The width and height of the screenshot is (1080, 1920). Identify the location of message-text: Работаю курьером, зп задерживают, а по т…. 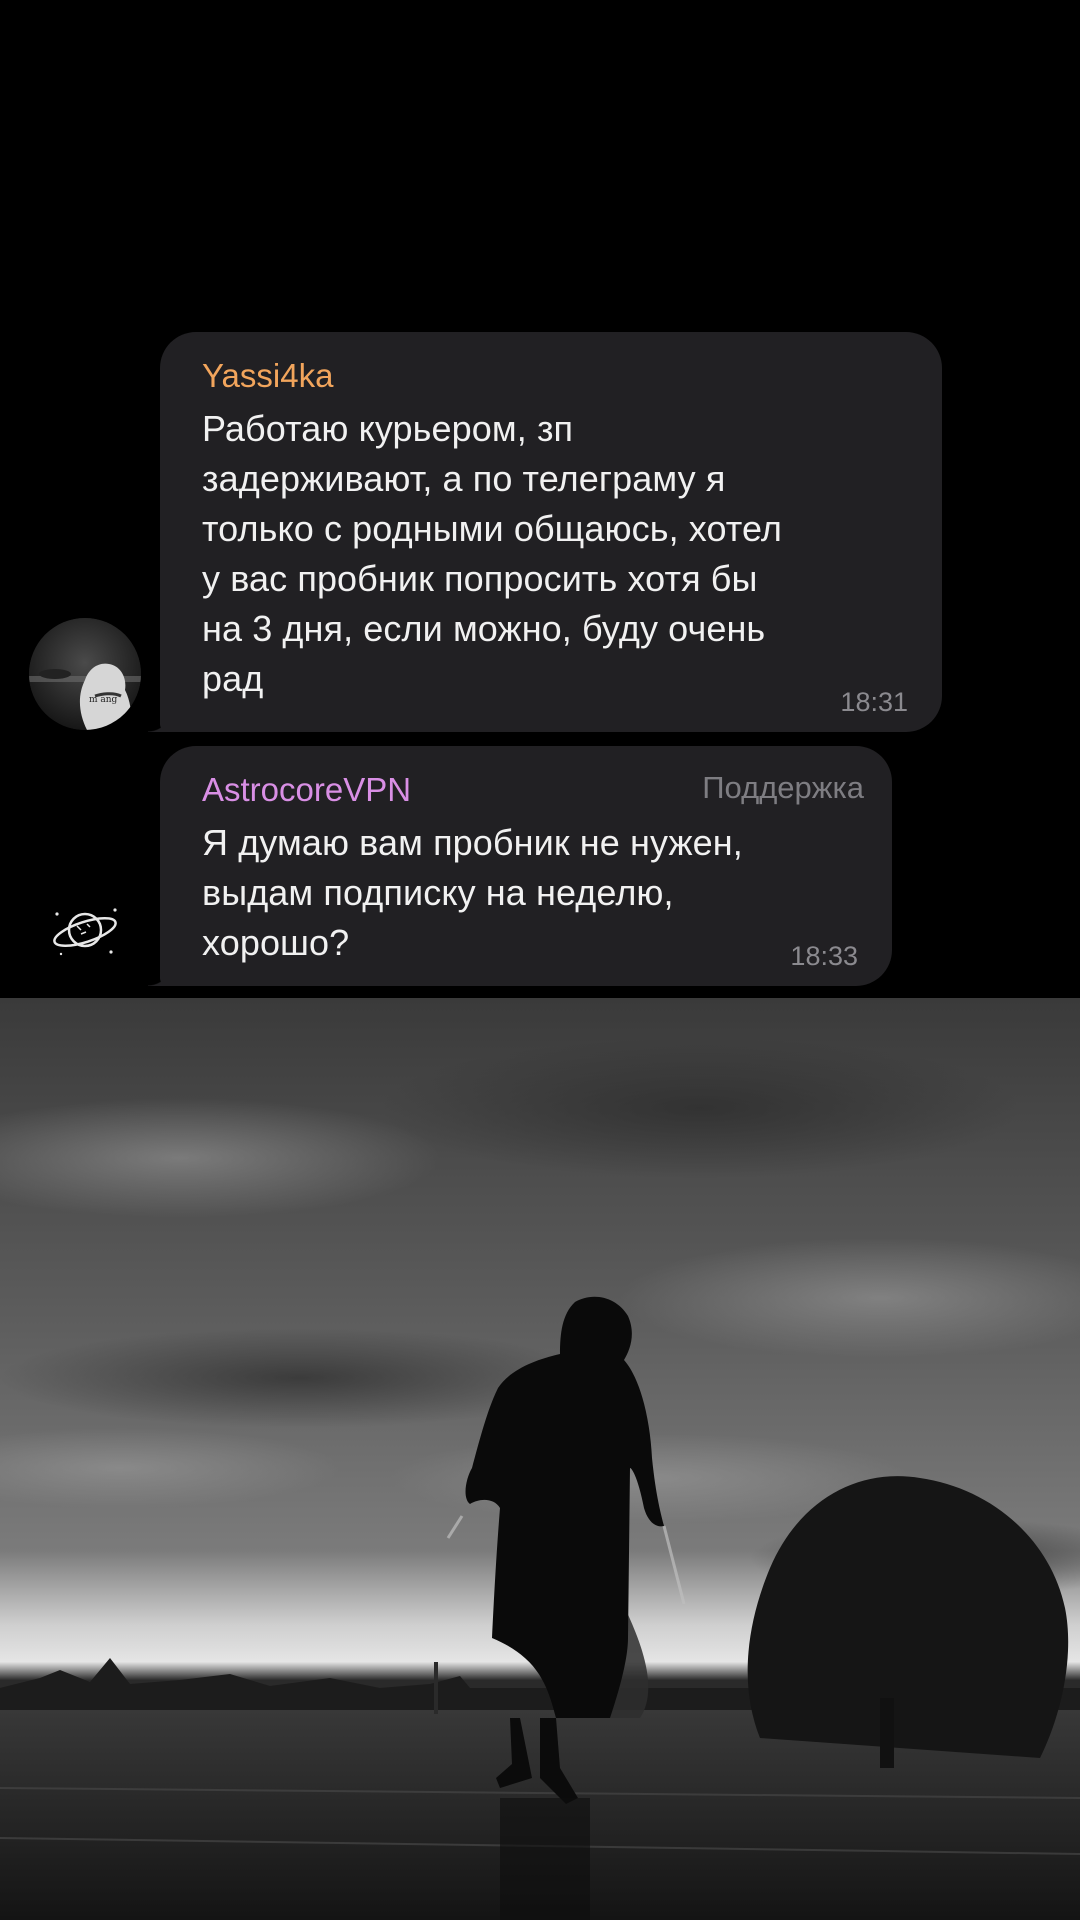
(492, 553).